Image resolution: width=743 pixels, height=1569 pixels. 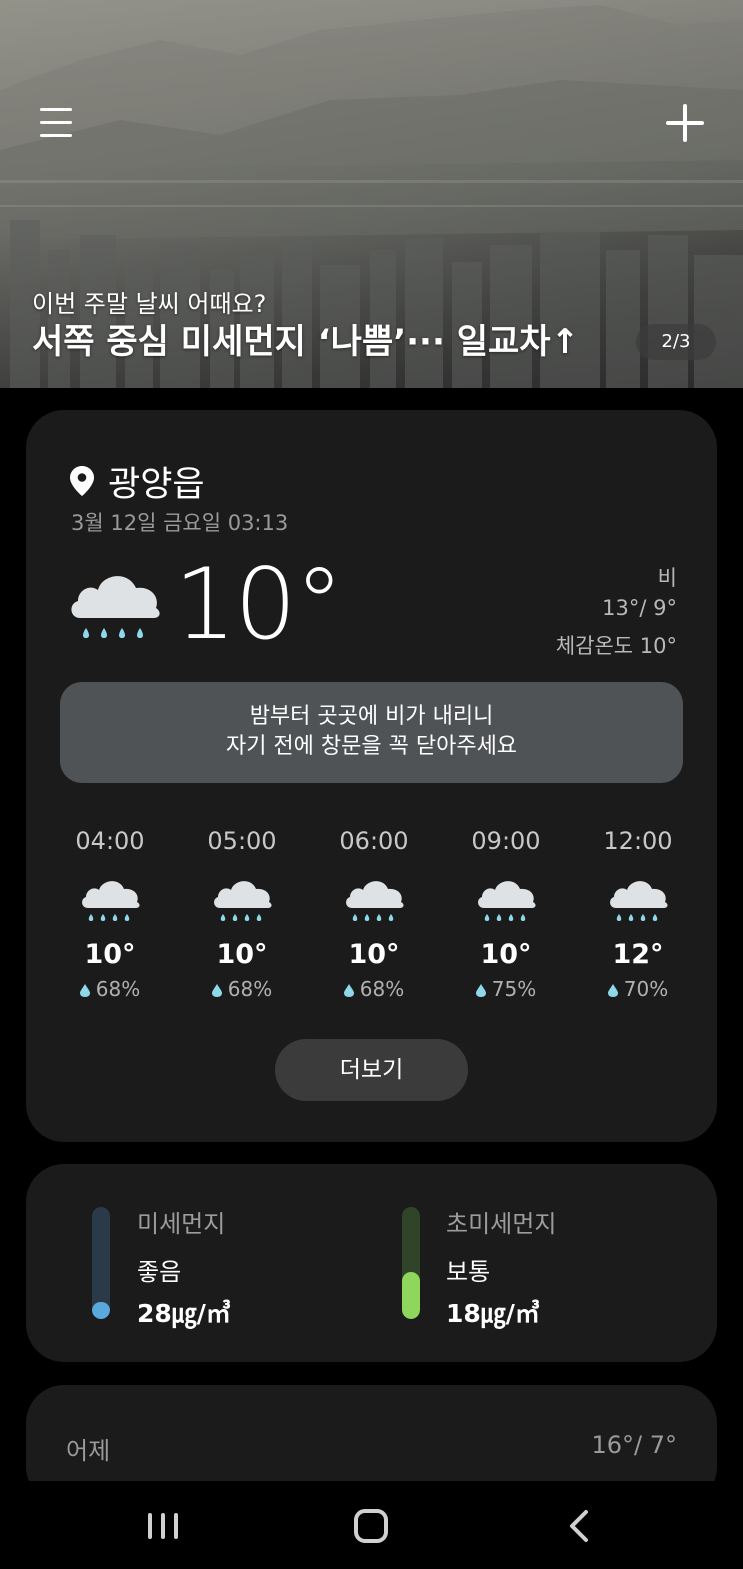 I want to click on pm25-item: 초미세먼지 보통 18㎍/㎥, so click(x=544, y=1263).